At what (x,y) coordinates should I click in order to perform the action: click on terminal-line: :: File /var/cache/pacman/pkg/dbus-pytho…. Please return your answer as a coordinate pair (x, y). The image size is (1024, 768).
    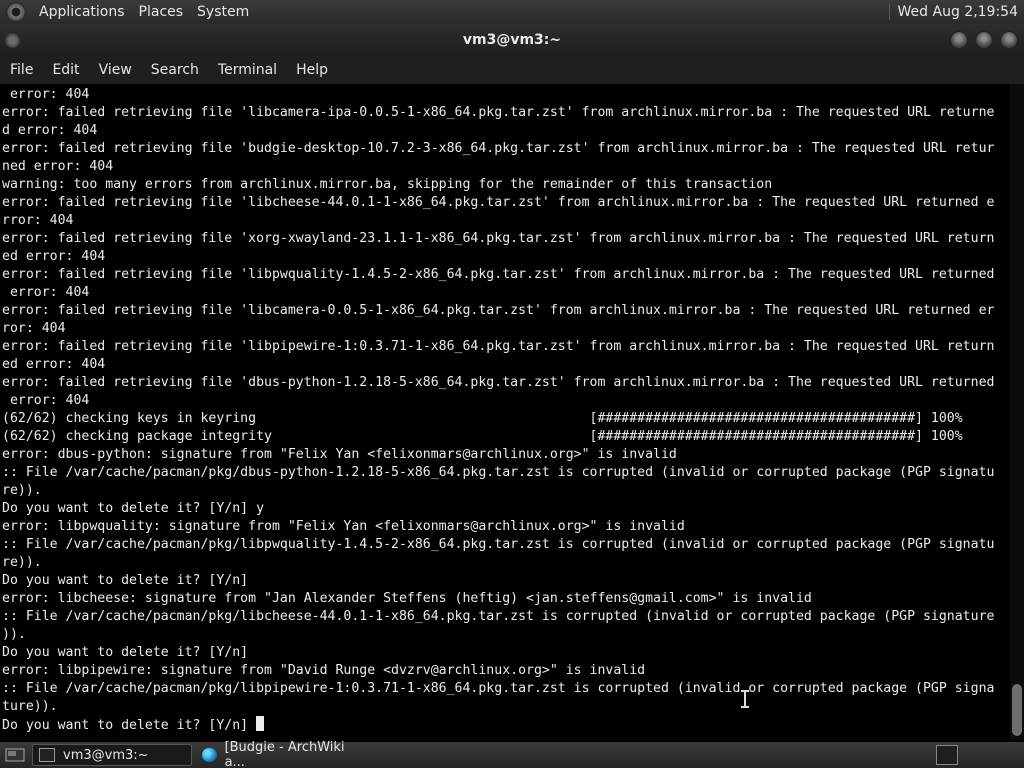
    Looking at the image, I should click on (498, 472).